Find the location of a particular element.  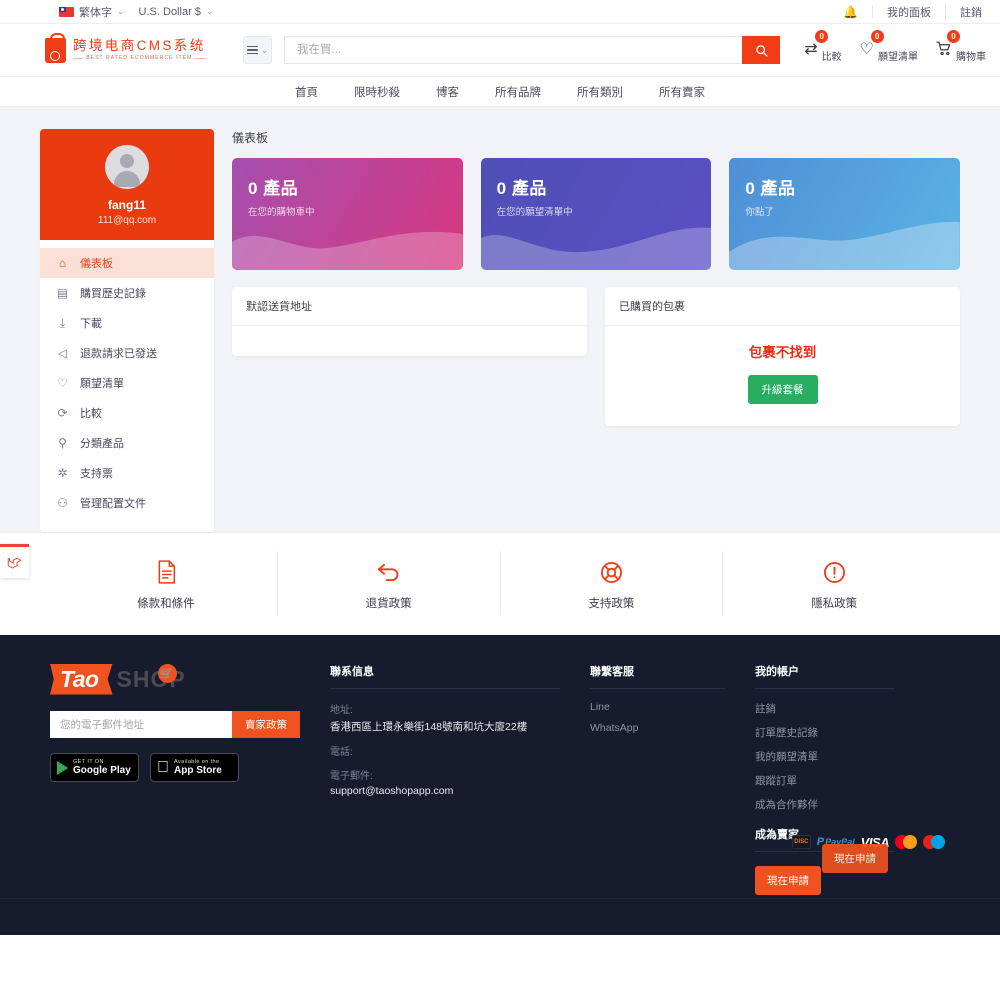

policy-terms: 條款和條件 is located at coordinates (166, 583).